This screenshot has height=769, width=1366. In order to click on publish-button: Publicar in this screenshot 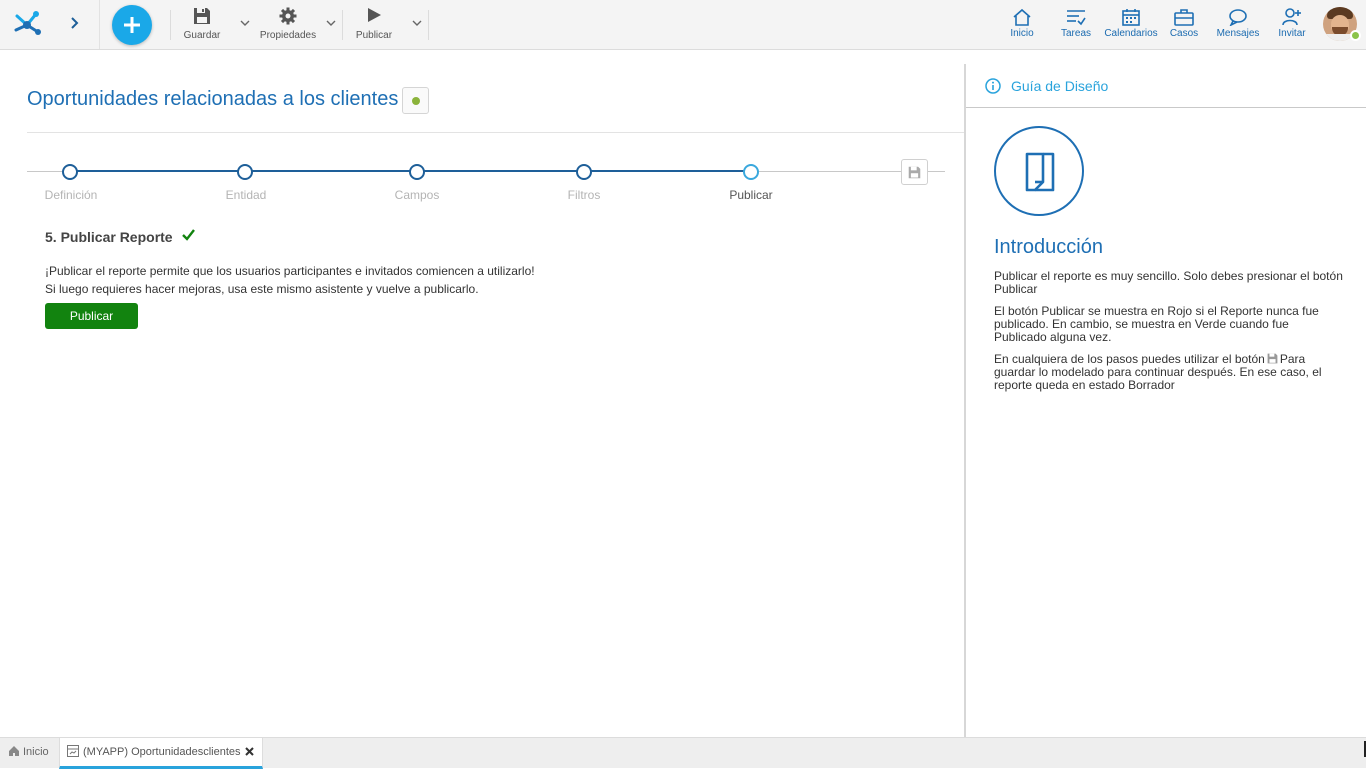, I will do `click(91, 316)`.